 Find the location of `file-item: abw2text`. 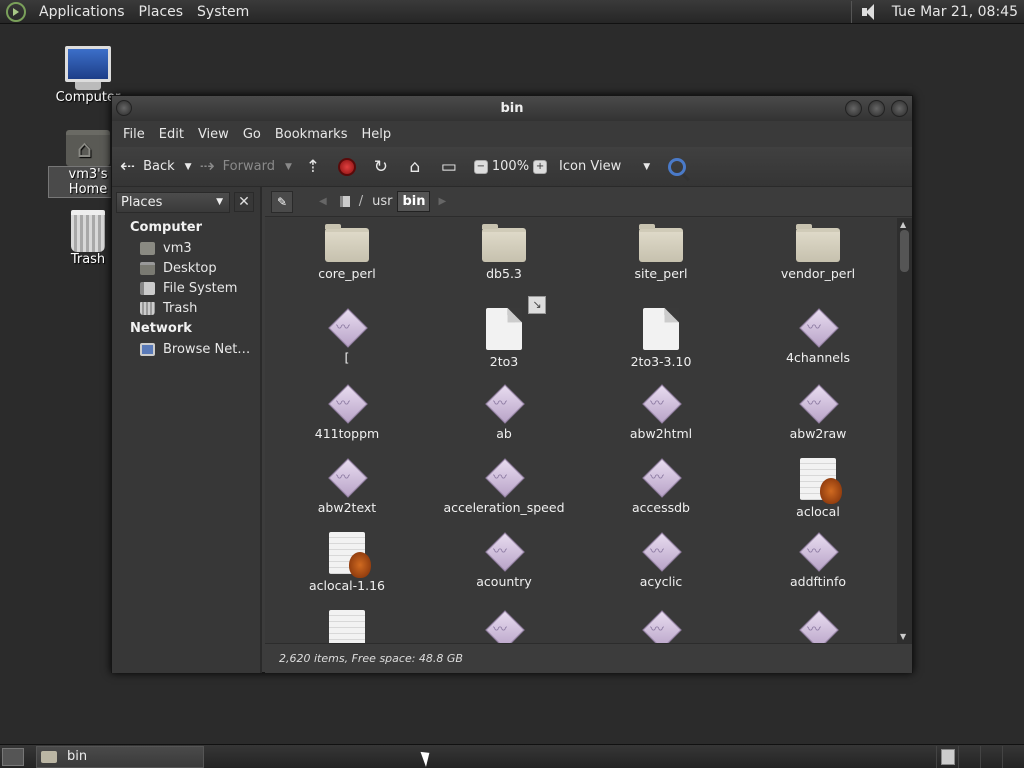

file-item: abw2text is located at coordinates (347, 486).